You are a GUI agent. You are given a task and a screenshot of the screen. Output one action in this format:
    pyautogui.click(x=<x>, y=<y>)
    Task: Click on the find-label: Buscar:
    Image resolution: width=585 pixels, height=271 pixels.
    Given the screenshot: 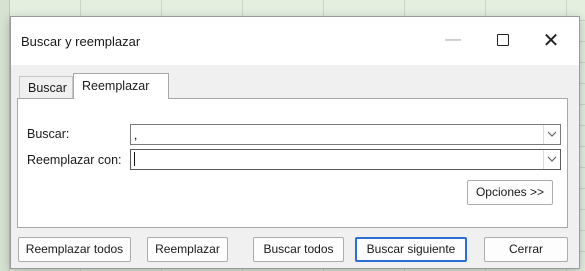 What is the action you would take?
    pyautogui.click(x=48, y=134)
    